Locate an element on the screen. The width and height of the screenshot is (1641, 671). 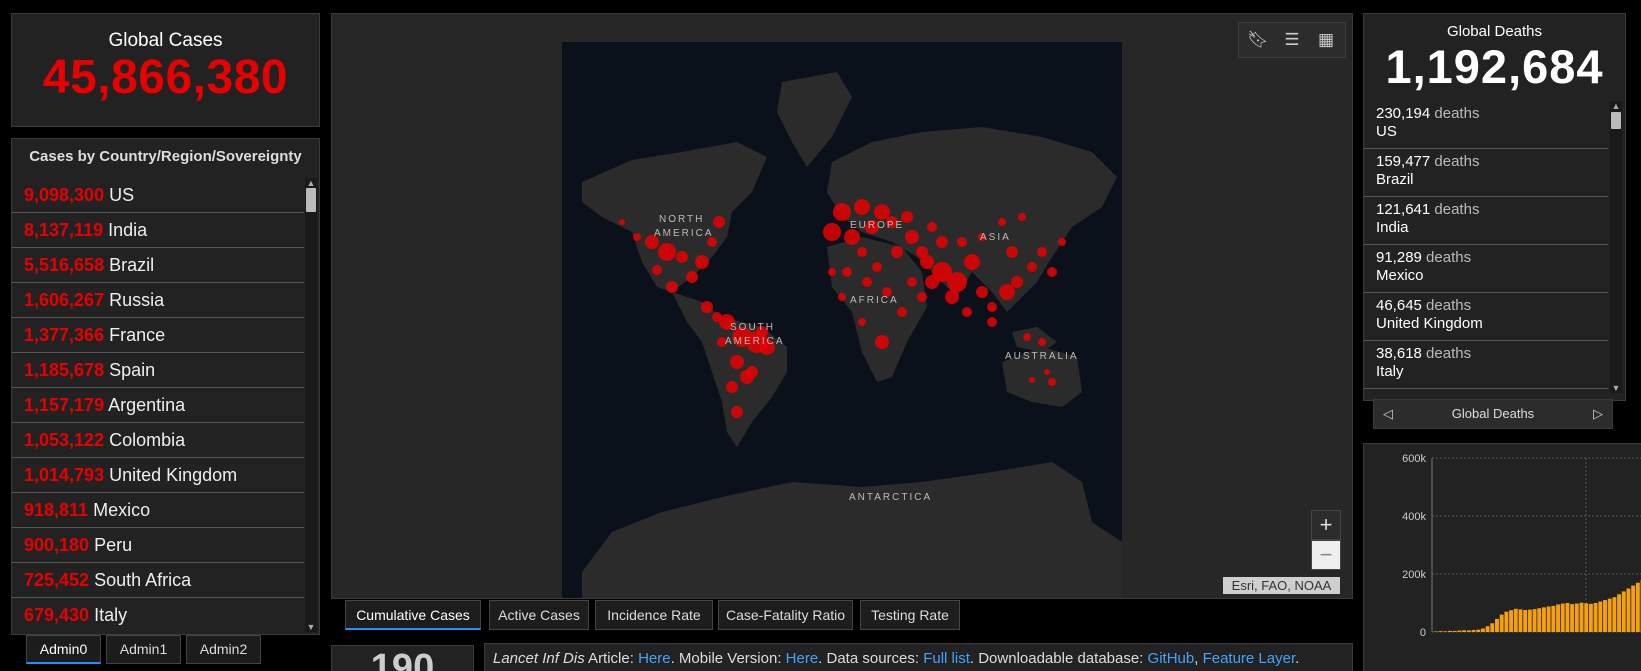
list-item: 36,605 deaths is located at coordinates (1486, 391).